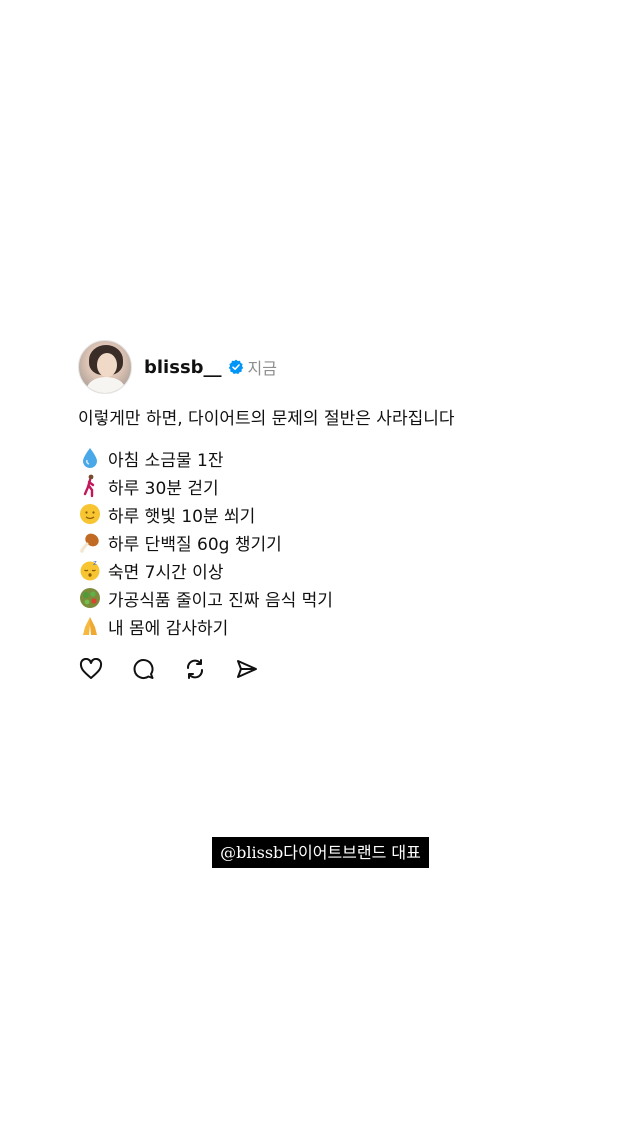 The image size is (640, 1136). Describe the element at coordinates (90, 514) in the screenshot. I see `sun-face-icon` at that location.